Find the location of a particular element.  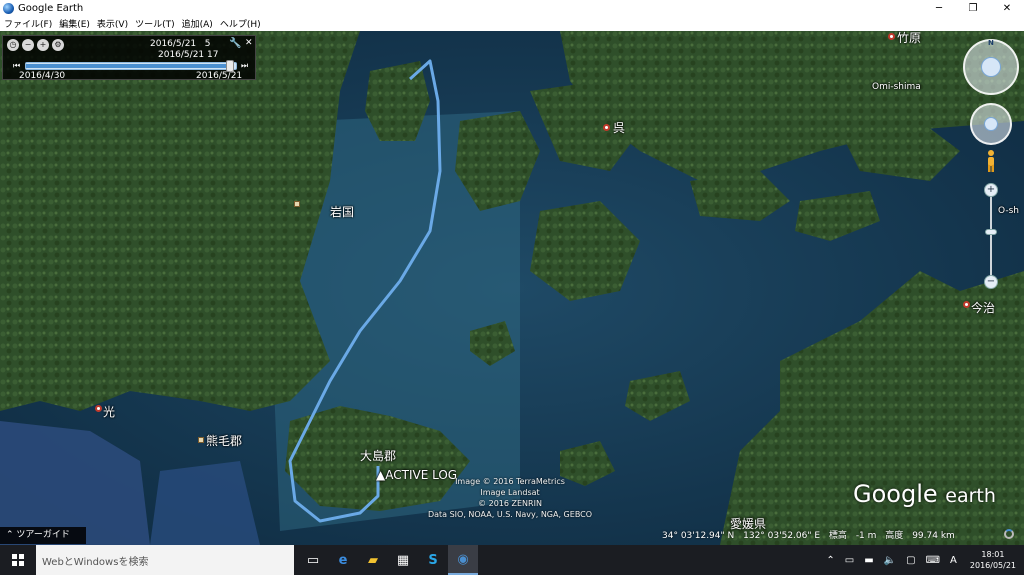

ime-indicator: A is located at coordinates (953, 560).